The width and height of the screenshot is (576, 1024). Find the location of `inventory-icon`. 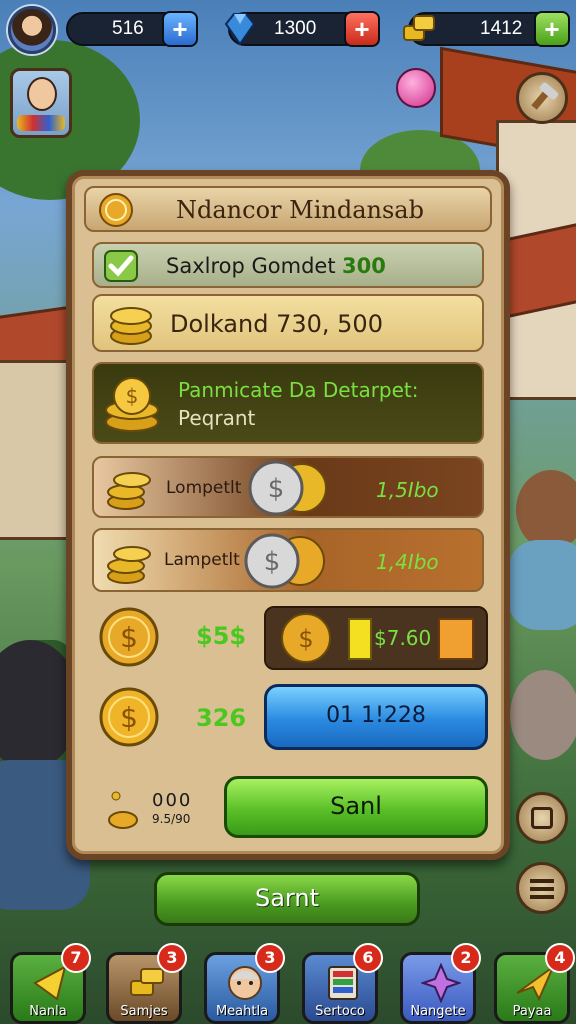

inventory-icon is located at coordinates (542, 818).